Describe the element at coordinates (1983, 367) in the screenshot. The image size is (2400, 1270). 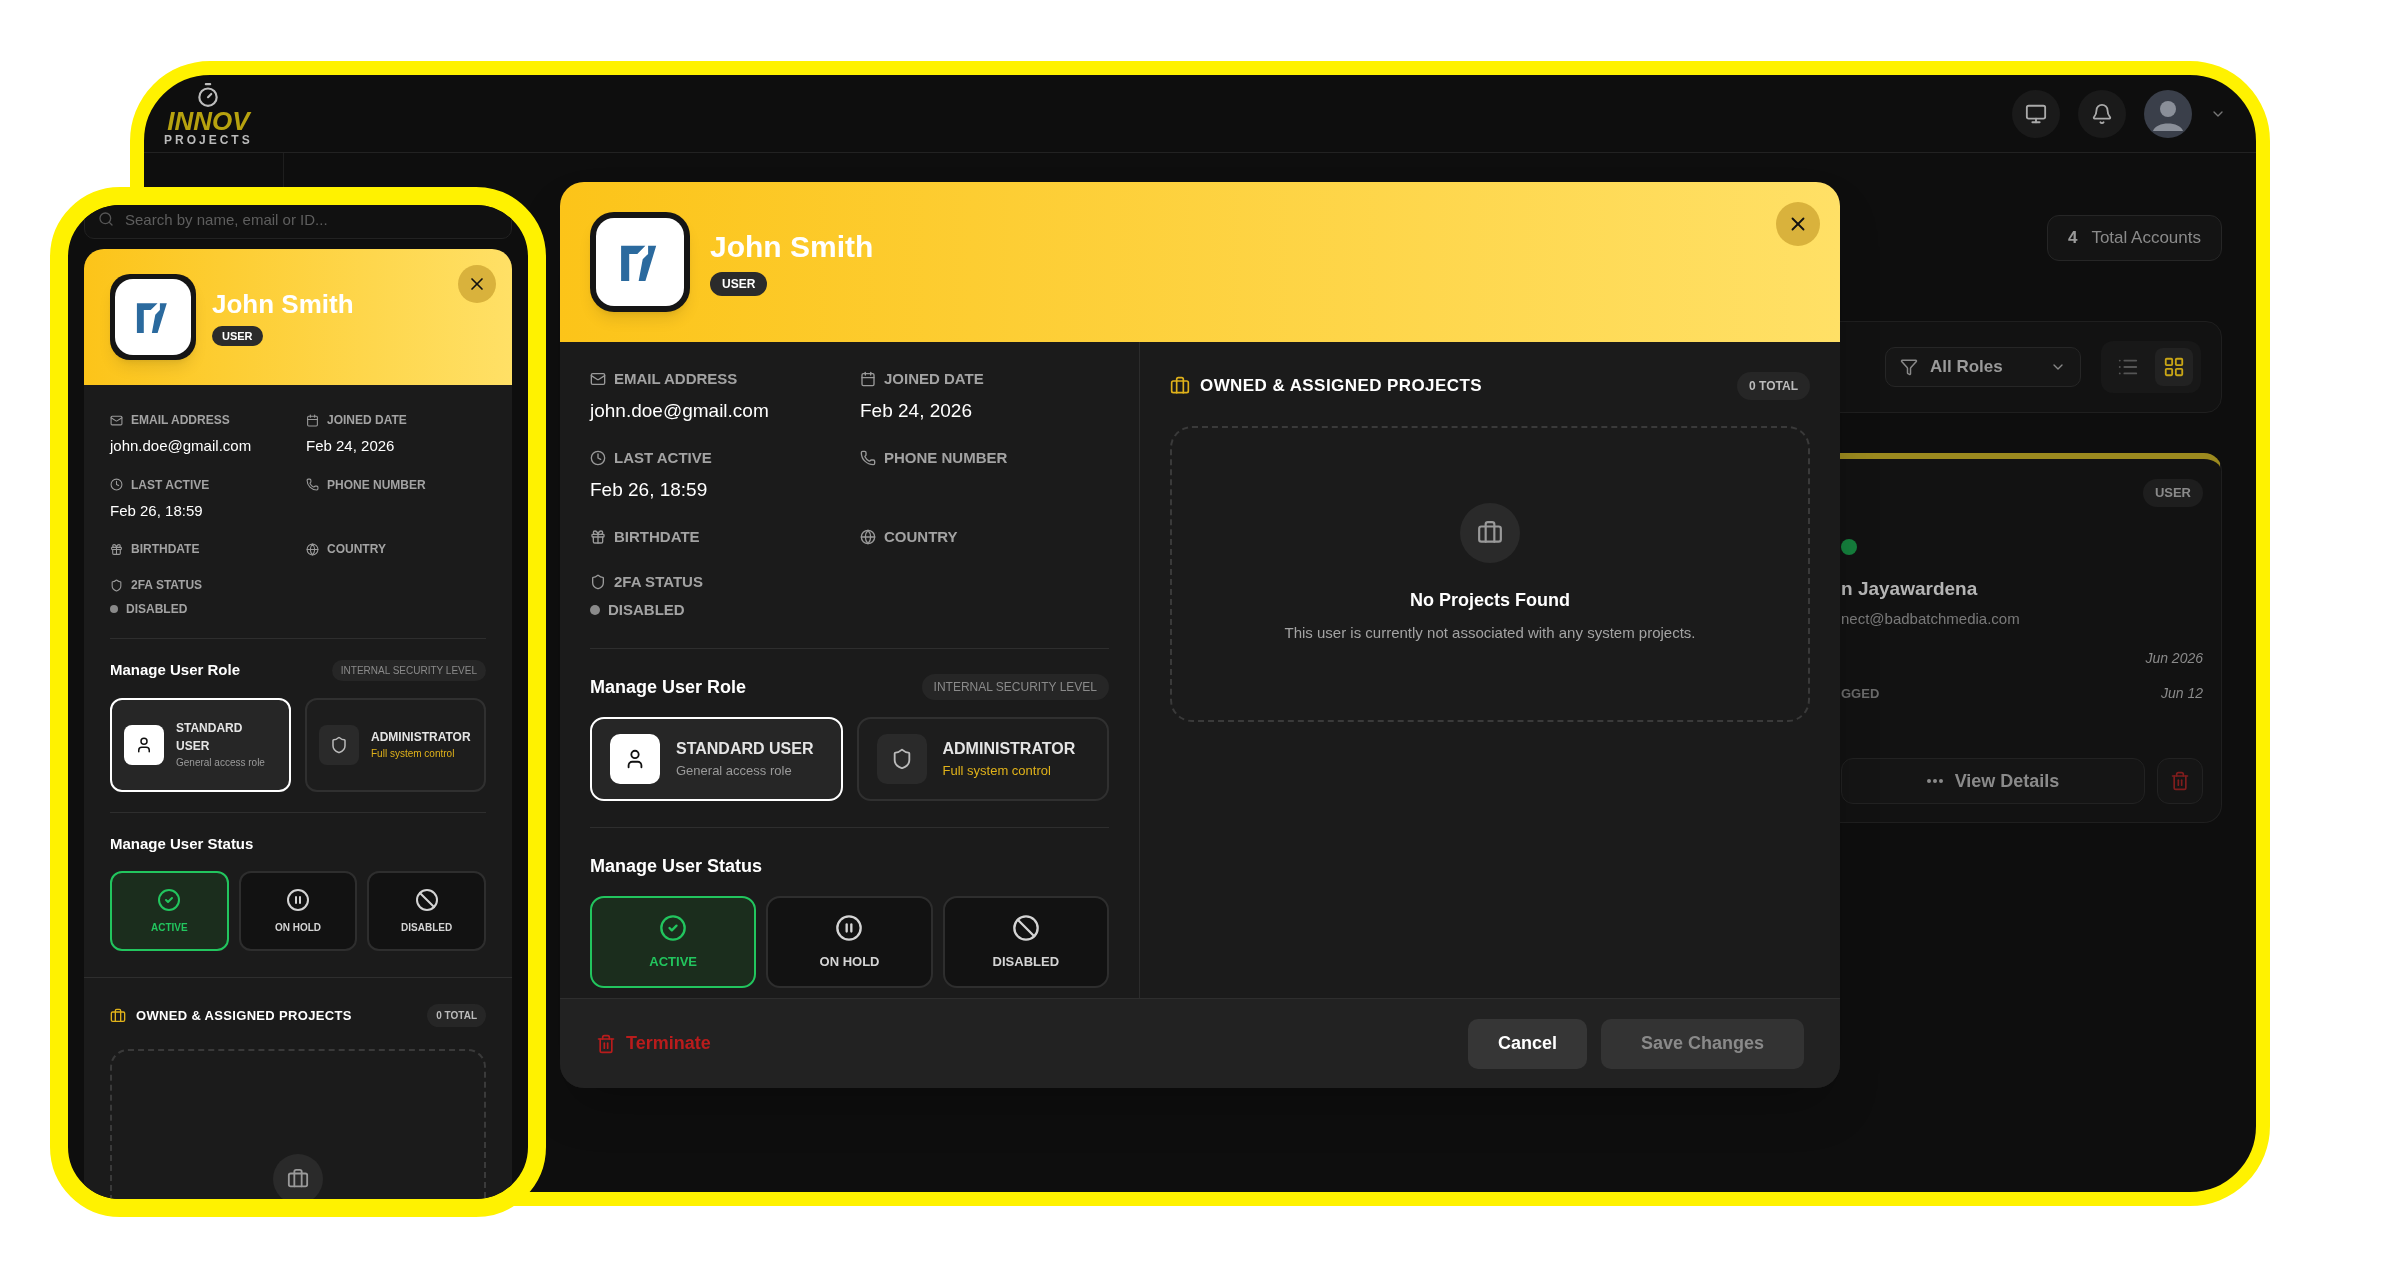
I see `role-filter-dropdown: All Roles` at that location.